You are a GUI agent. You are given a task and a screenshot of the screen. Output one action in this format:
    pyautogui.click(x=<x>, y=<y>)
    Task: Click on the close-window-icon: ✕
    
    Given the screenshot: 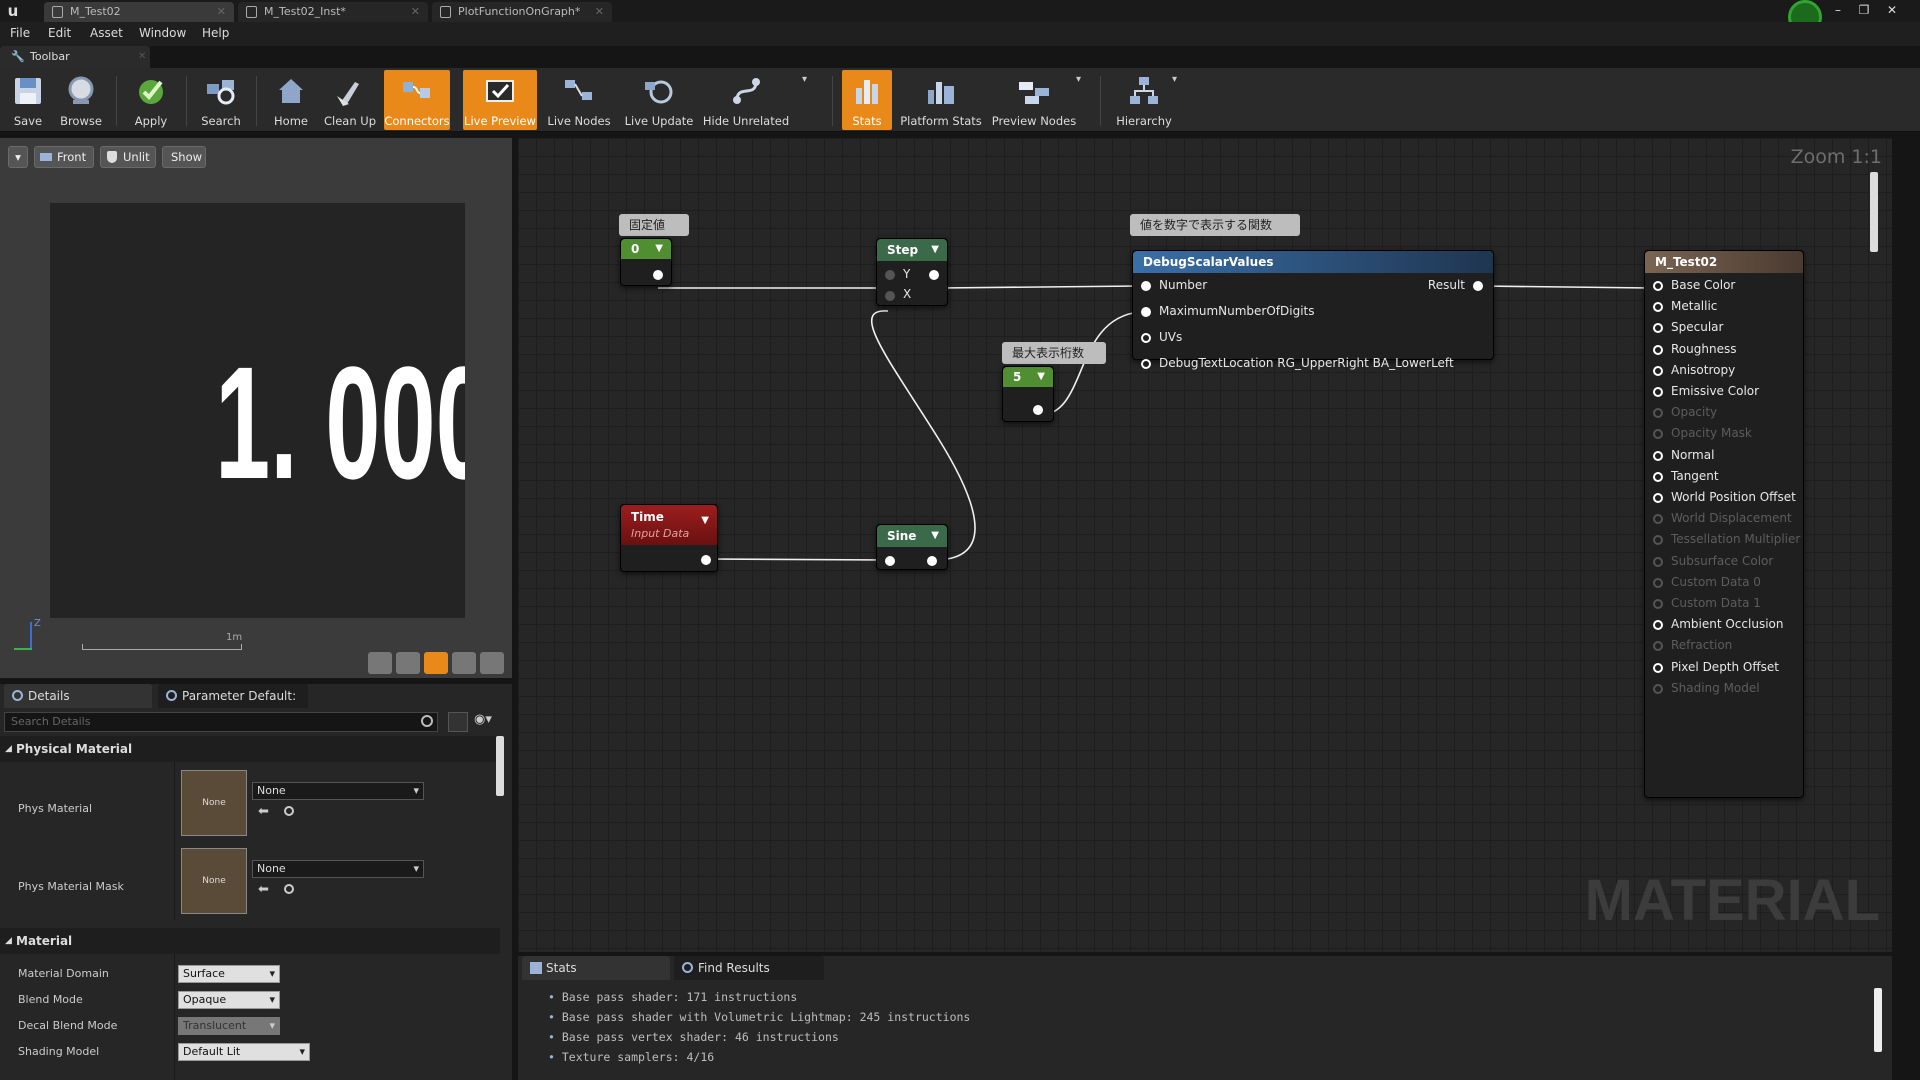 What is the action you would take?
    pyautogui.click(x=1892, y=10)
    